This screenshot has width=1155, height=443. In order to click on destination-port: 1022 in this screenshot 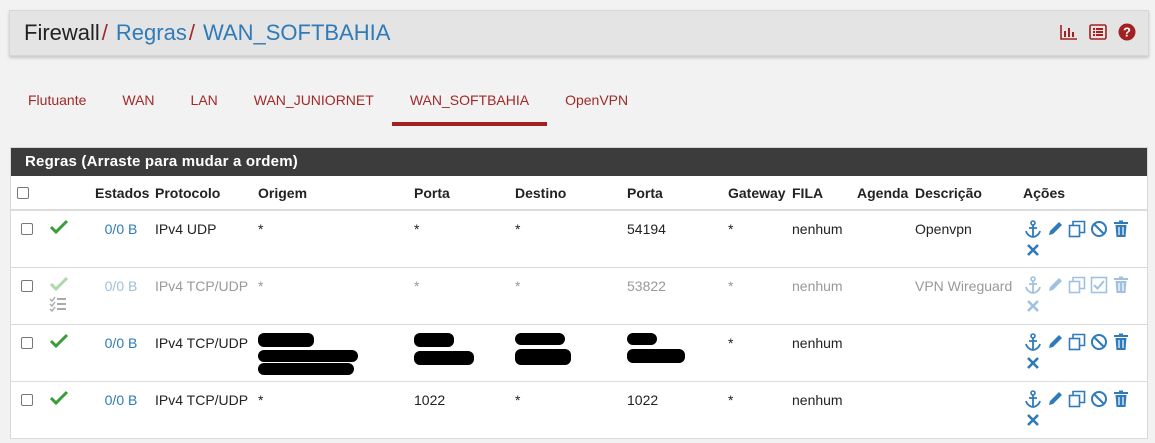, I will do `click(673, 410)`.